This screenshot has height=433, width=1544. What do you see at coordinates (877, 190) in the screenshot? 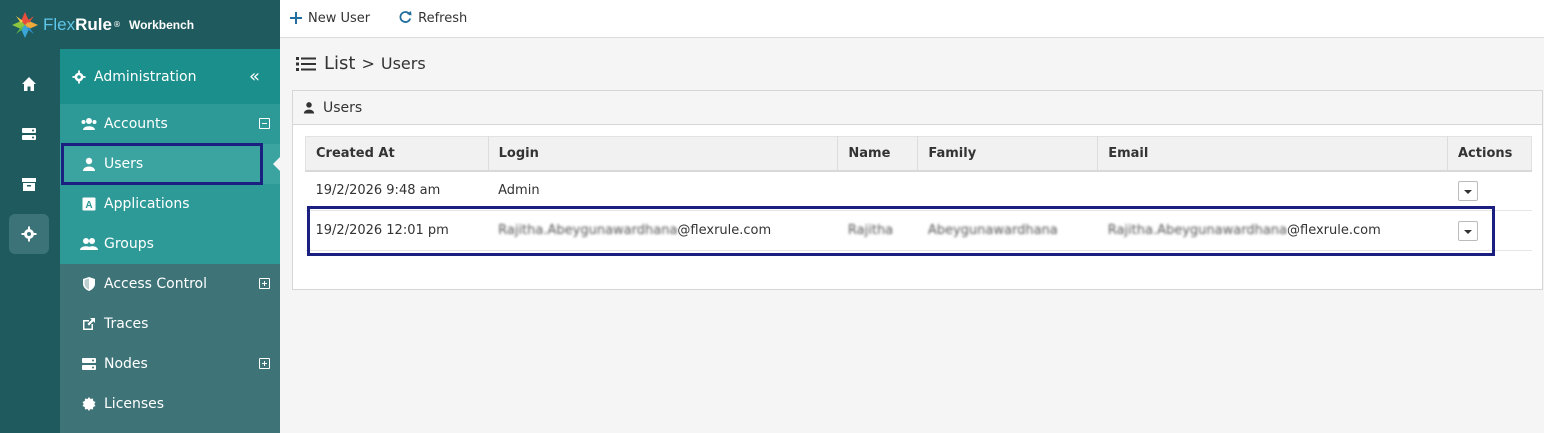
I see `cell-name` at bounding box center [877, 190].